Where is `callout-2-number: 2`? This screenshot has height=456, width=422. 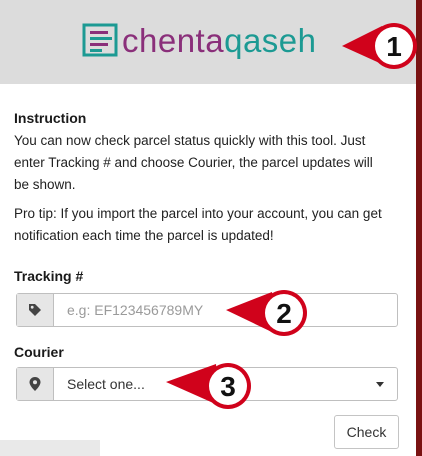
callout-2-number: 2 is located at coordinates (284, 313).